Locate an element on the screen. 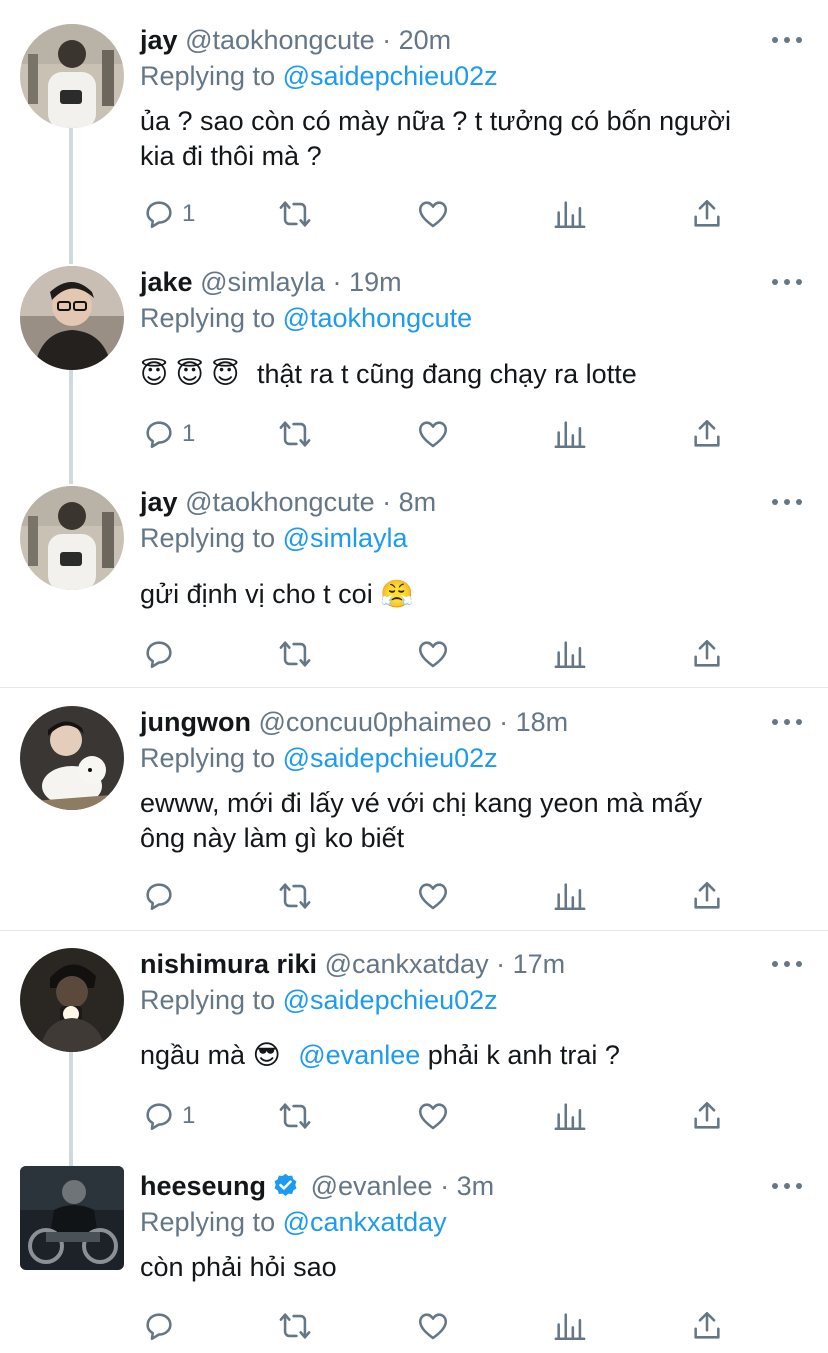  replying-to: Replying to @simlayla is located at coordinates (274, 538).